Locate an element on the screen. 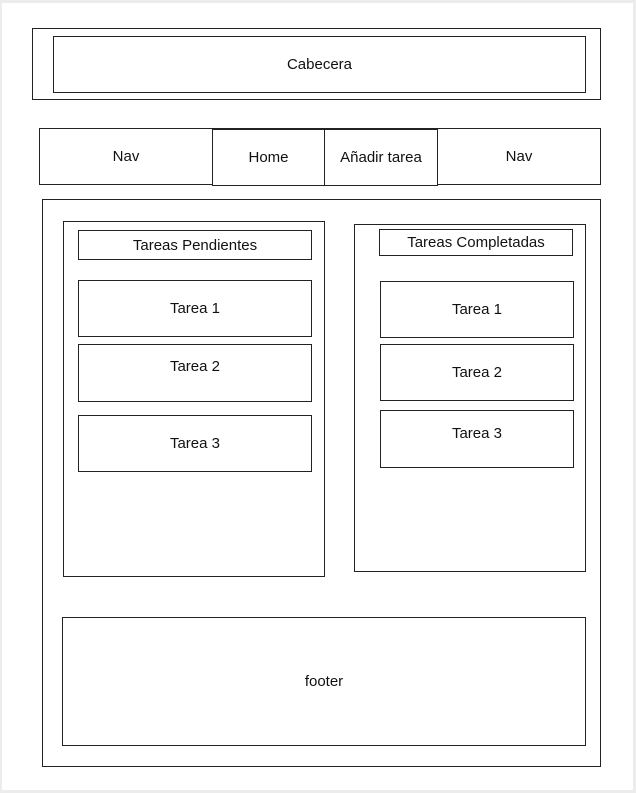 The image size is (636, 793). completed-tasks-title-label: Tareas Completadas is located at coordinates (476, 242).